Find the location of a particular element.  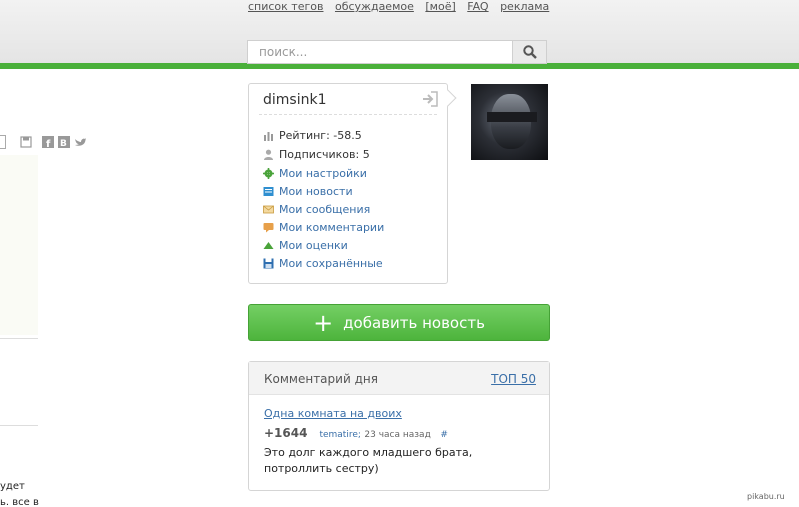

menu-ratings: Мои оценки is located at coordinates (305, 245).